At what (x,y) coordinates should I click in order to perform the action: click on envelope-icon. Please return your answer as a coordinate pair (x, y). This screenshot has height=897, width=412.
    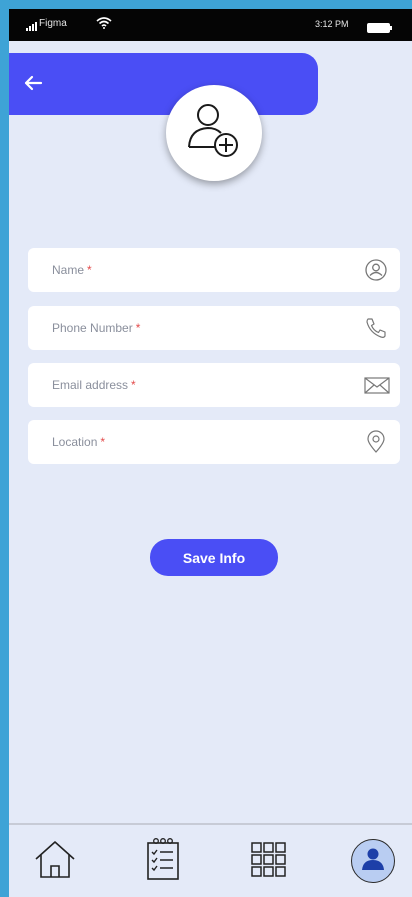
    Looking at the image, I should click on (377, 385).